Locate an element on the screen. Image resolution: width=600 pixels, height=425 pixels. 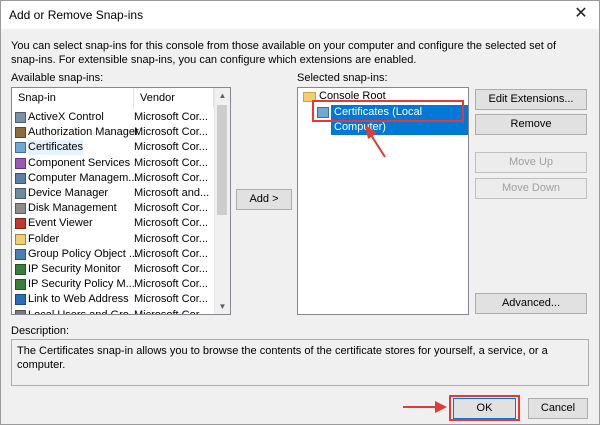
column-header-snapin: Snap-in is located at coordinates (73, 98).